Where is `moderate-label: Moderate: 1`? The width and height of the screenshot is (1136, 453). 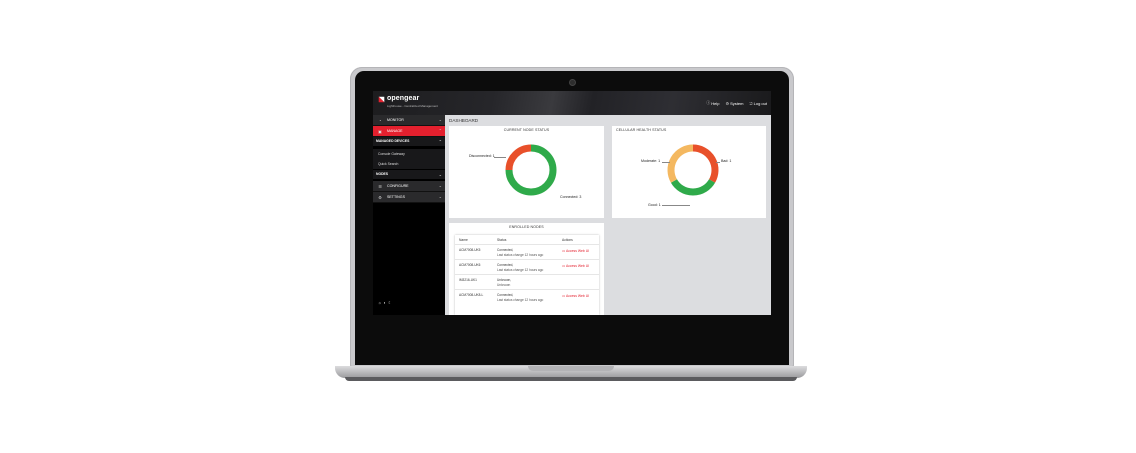 moderate-label: Moderate: 1 is located at coordinates (651, 161).